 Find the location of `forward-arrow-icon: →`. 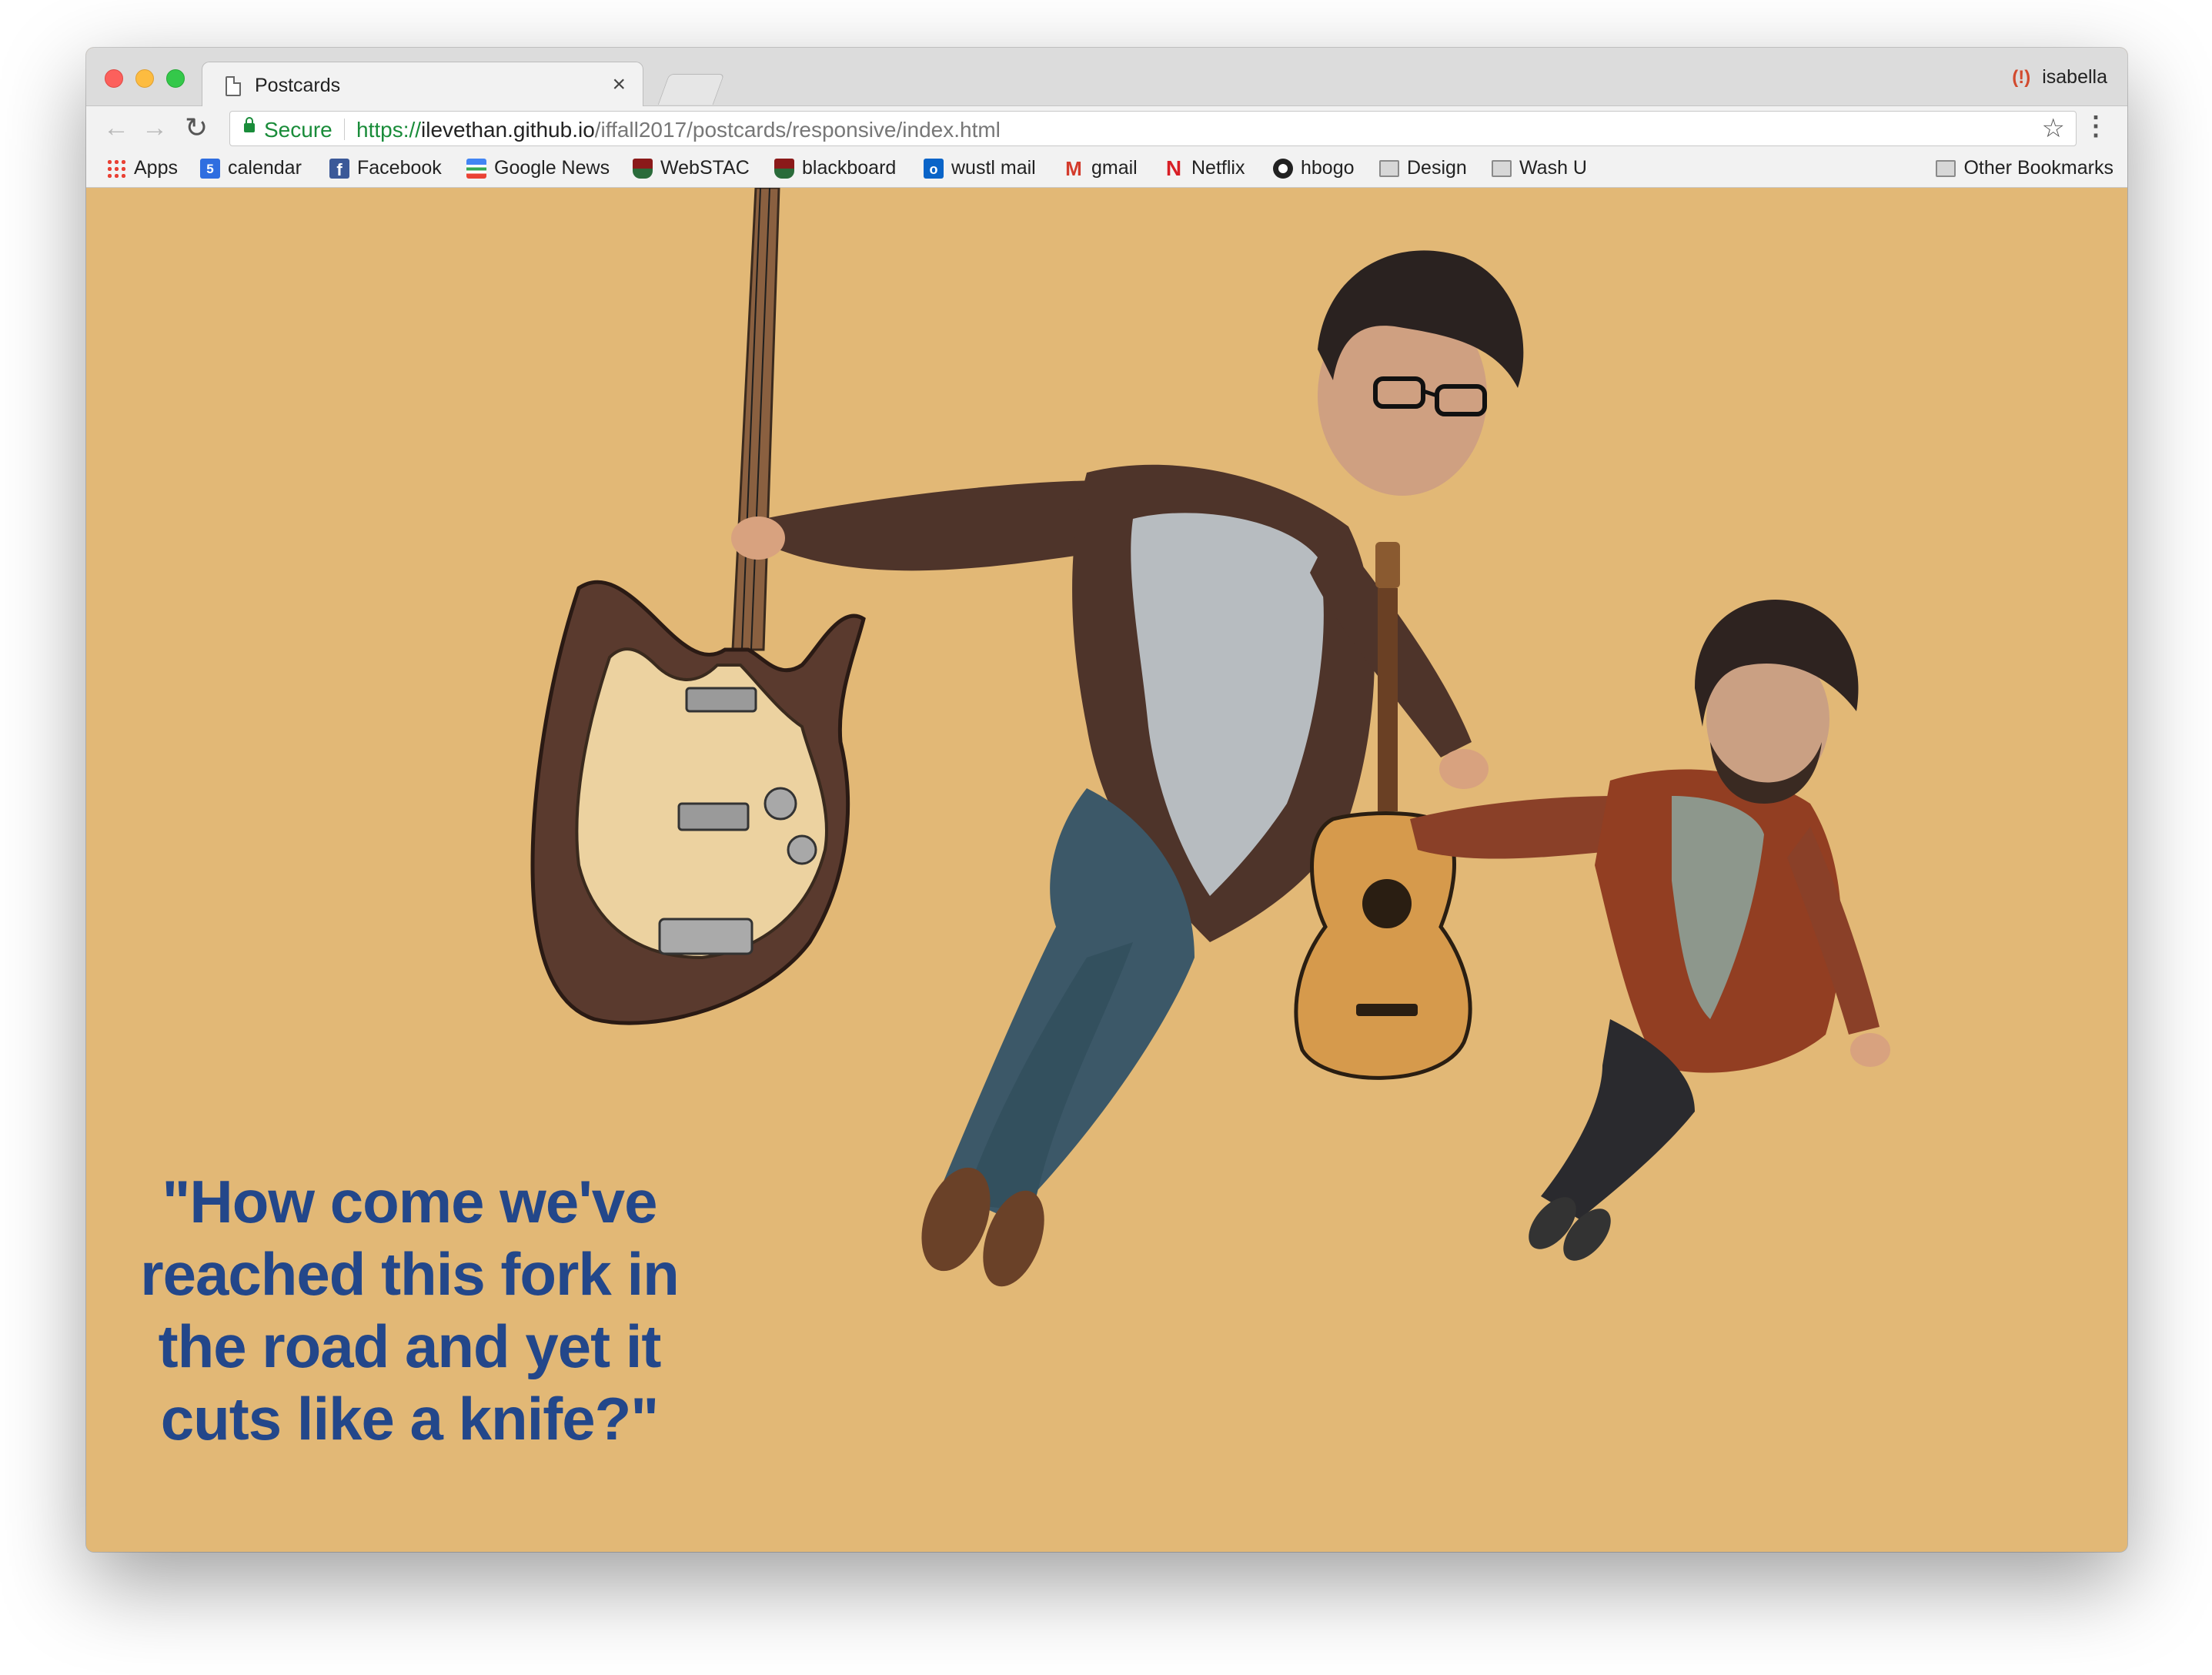

forward-arrow-icon: → is located at coordinates (155, 127).